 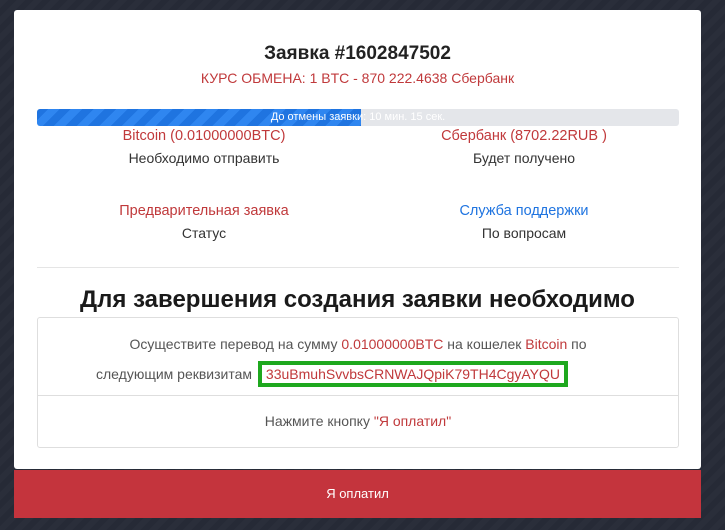 I want to click on transfer-text-prefix: Осуществите перевод на сумму, so click(x=233, y=344).